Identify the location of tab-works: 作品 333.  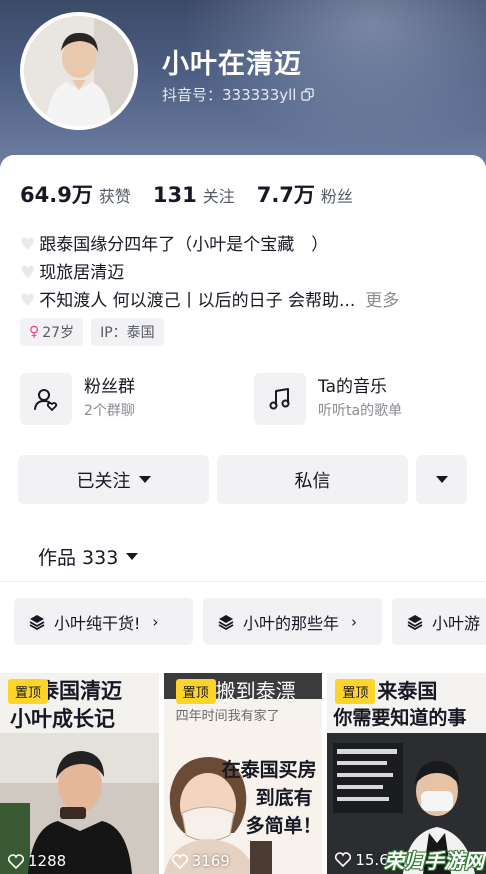
(88, 556).